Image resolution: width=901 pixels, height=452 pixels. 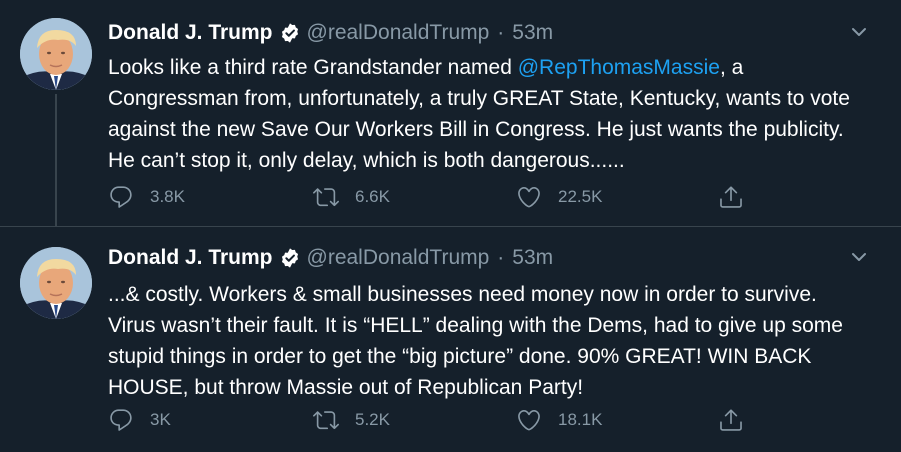 What do you see at coordinates (351, 420) in the screenshot?
I see `retweet-button: 5.2K` at bounding box center [351, 420].